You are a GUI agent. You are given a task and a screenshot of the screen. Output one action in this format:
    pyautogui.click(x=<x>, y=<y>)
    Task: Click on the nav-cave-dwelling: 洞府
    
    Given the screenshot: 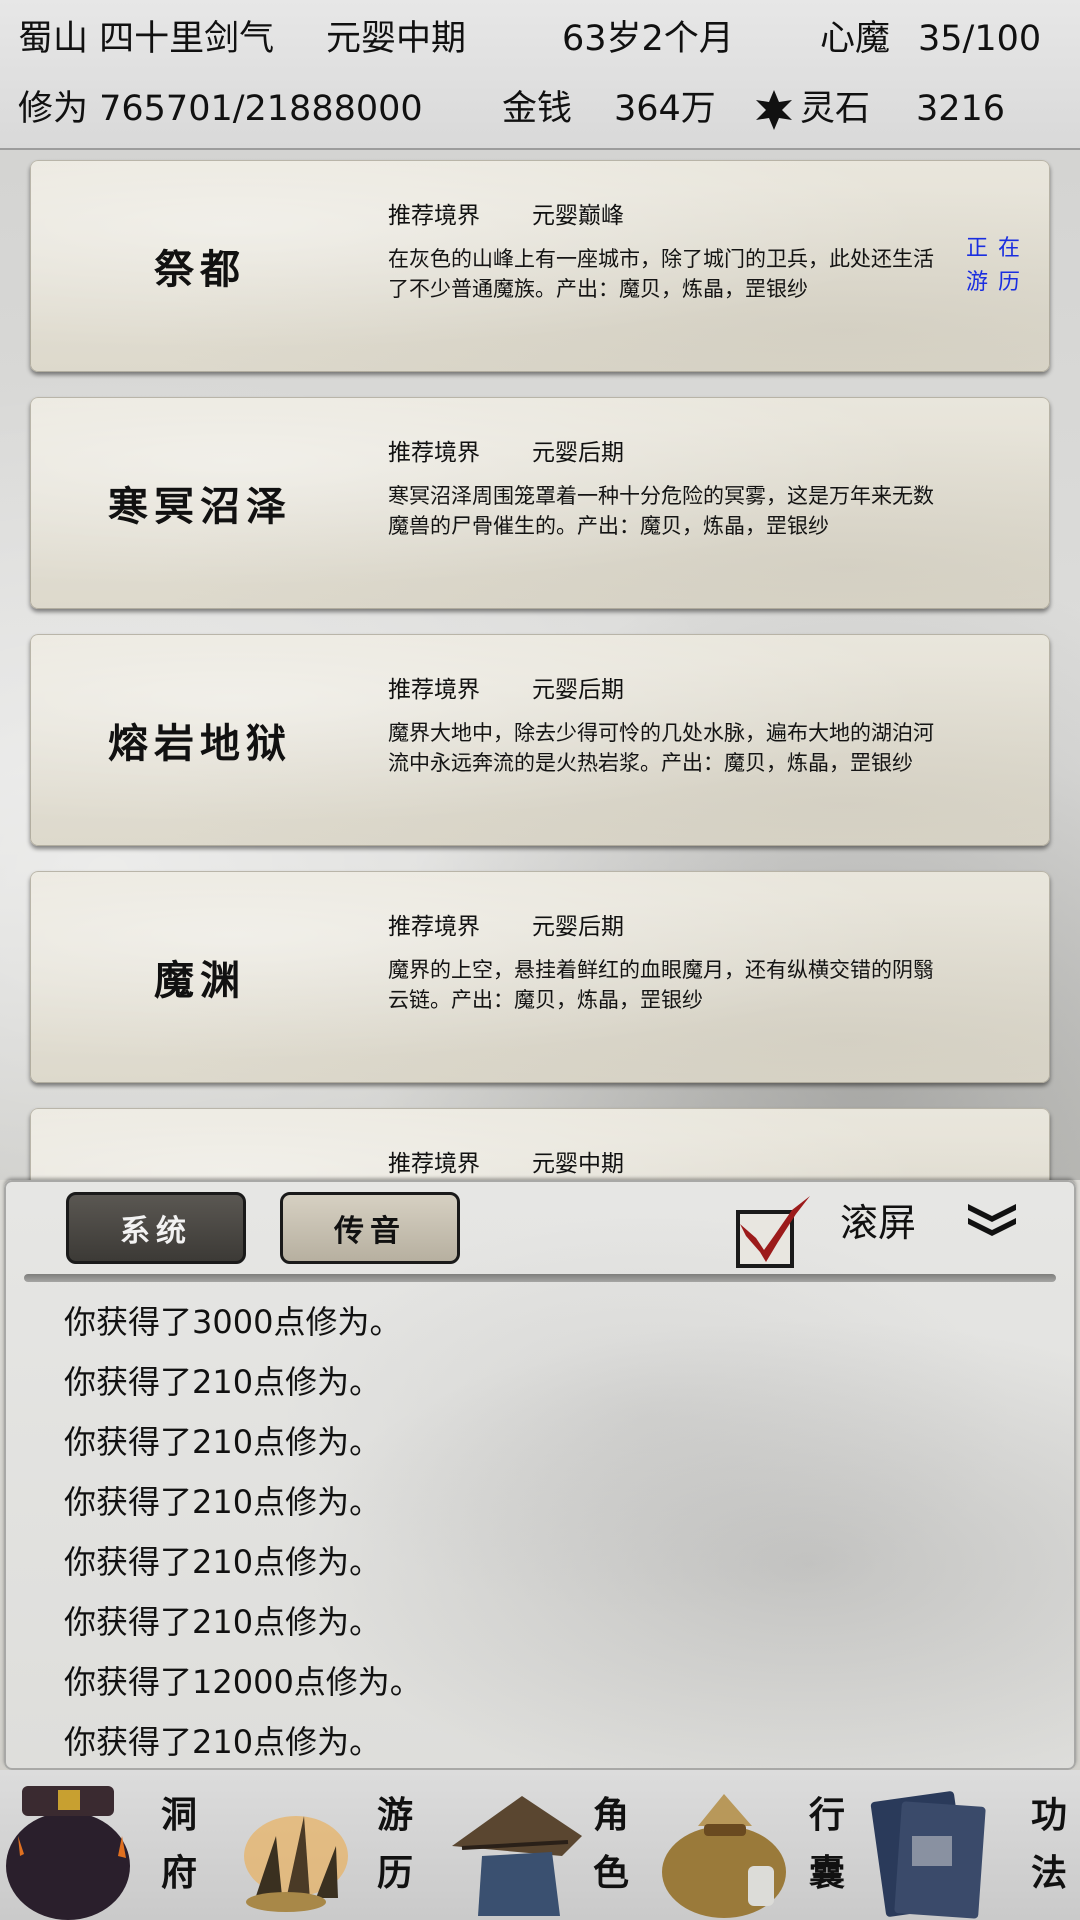 What is the action you would take?
    pyautogui.click(x=108, y=1845)
    